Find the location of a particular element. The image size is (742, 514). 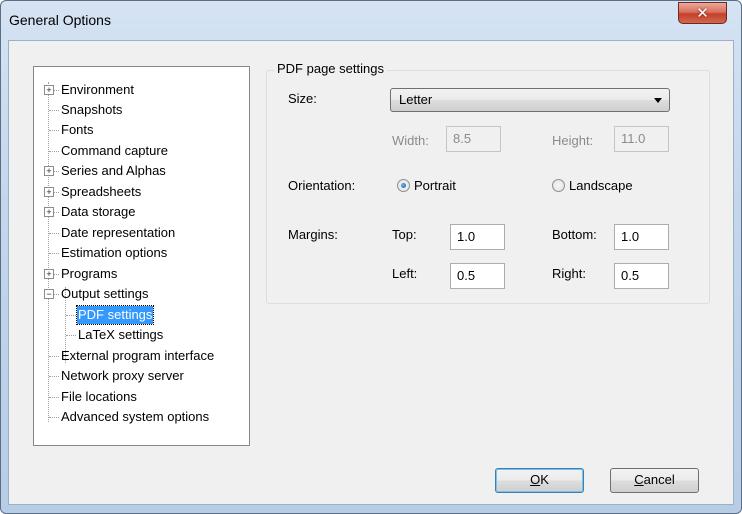

tree-item-fonts: Fonts is located at coordinates (77, 130).